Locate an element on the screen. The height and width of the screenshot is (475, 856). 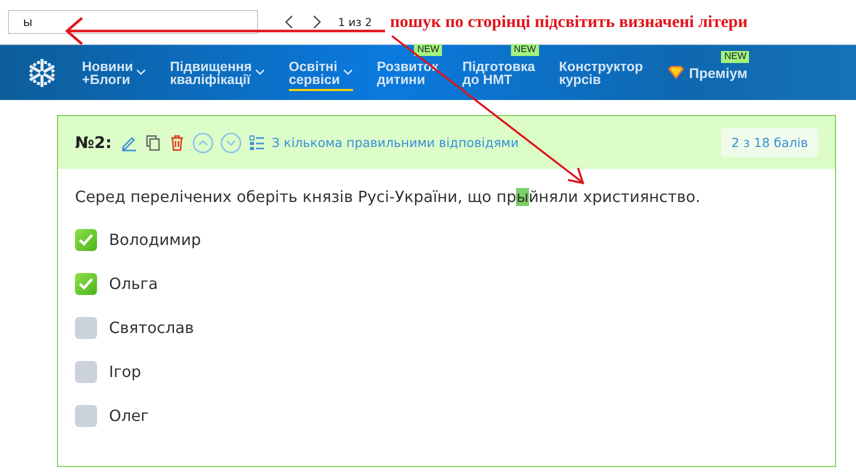
move-up-icon is located at coordinates (203, 143).